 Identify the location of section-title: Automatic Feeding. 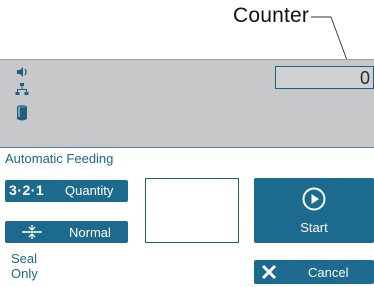
(59, 158).